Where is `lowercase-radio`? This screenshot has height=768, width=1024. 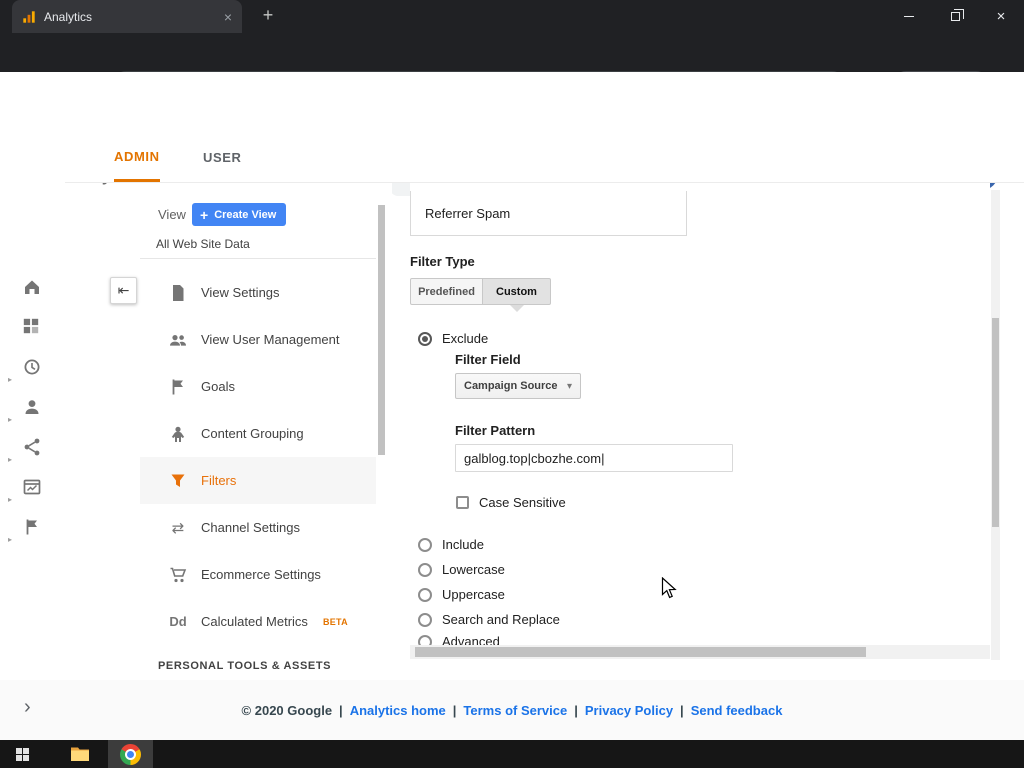 lowercase-radio is located at coordinates (425, 569).